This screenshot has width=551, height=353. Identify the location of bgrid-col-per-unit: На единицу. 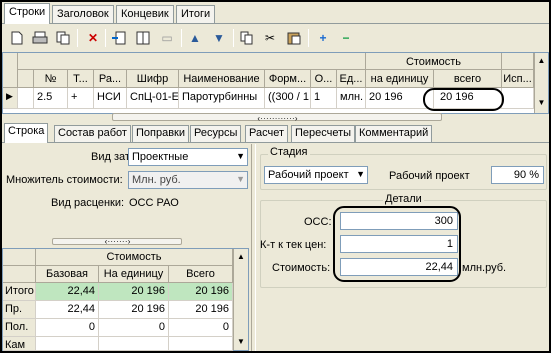
(134, 274).